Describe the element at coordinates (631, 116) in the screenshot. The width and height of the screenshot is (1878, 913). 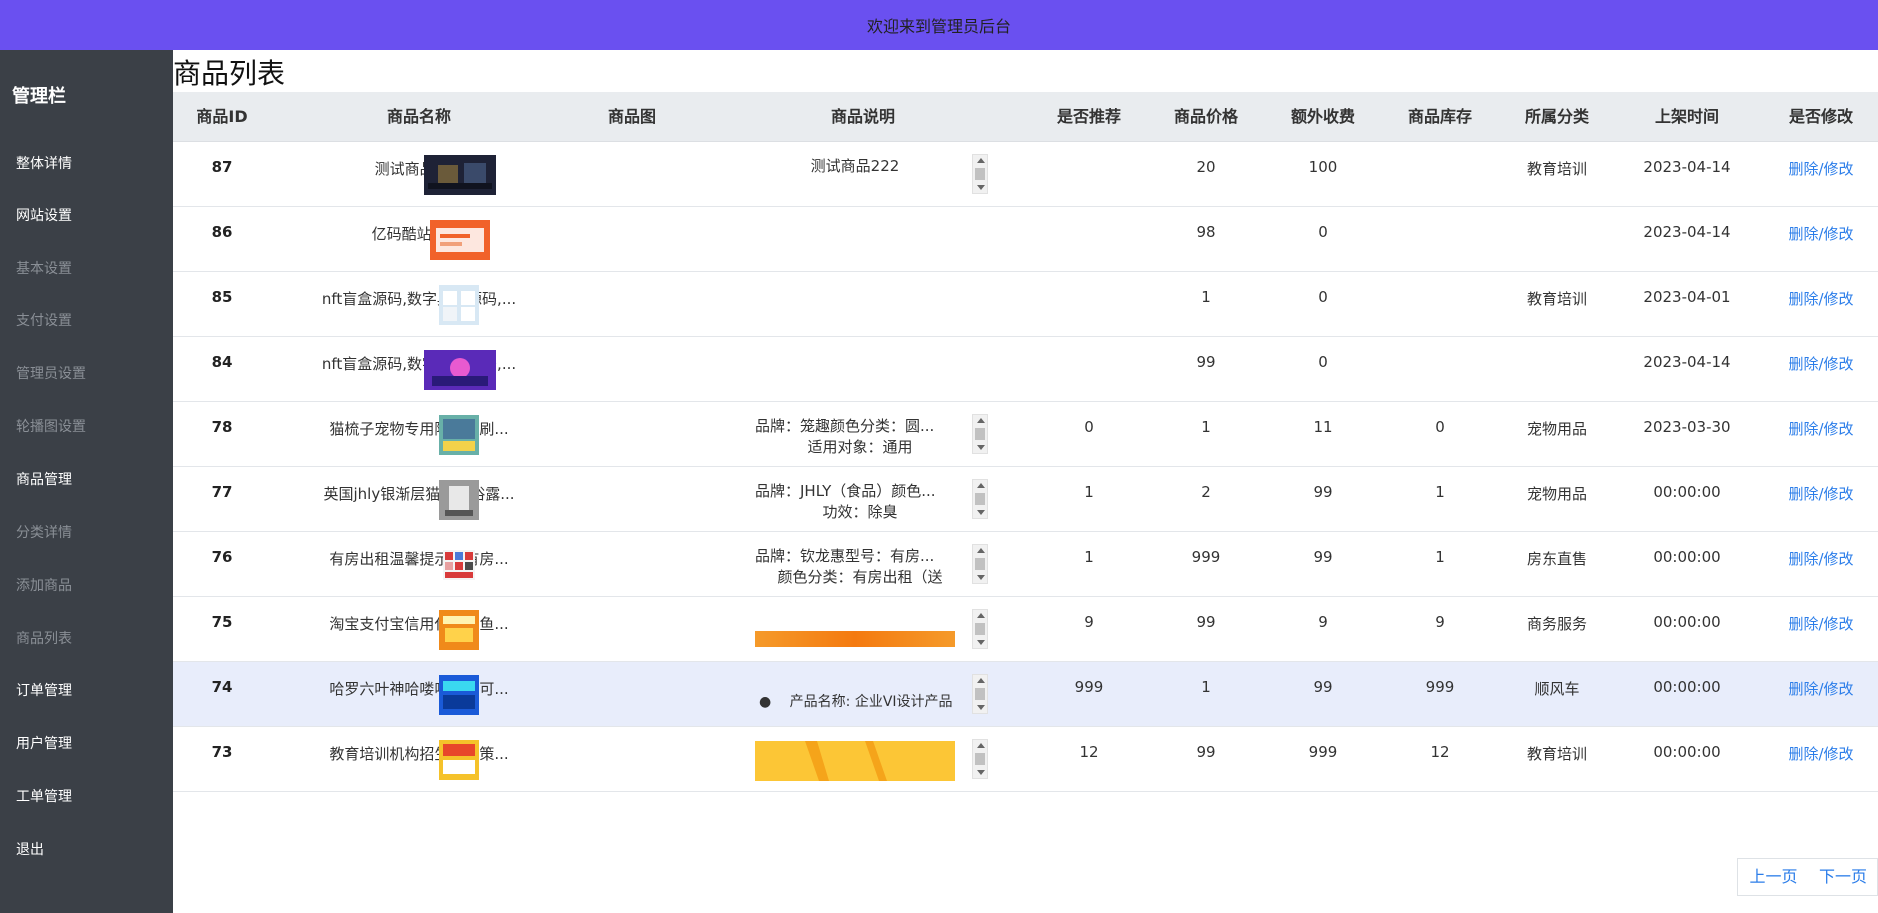
I see `column-header-2: 商品图` at that location.